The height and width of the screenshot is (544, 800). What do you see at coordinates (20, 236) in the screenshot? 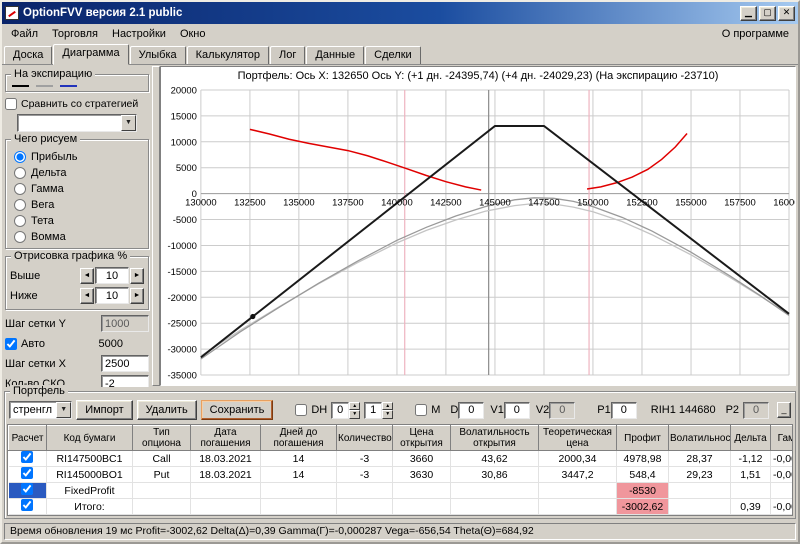
I see `radio-vomma` at bounding box center [20, 236].